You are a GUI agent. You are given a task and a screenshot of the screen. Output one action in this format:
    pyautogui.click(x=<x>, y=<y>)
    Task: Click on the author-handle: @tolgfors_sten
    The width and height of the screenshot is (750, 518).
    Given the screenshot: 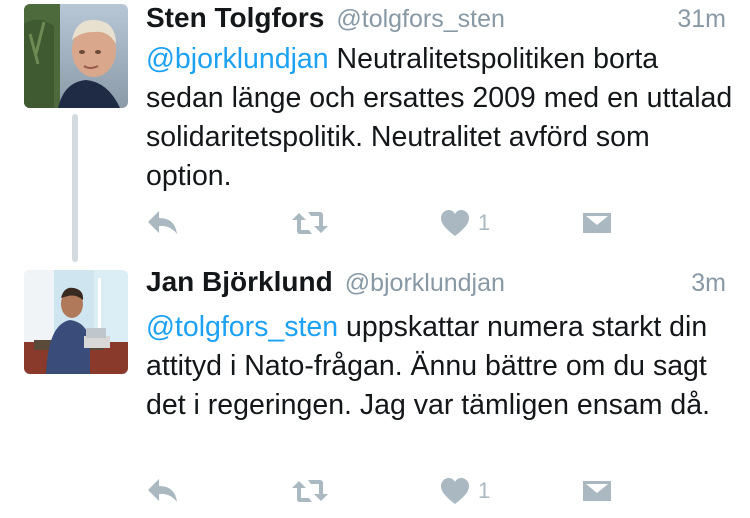 What is the action you would take?
    pyautogui.click(x=420, y=19)
    